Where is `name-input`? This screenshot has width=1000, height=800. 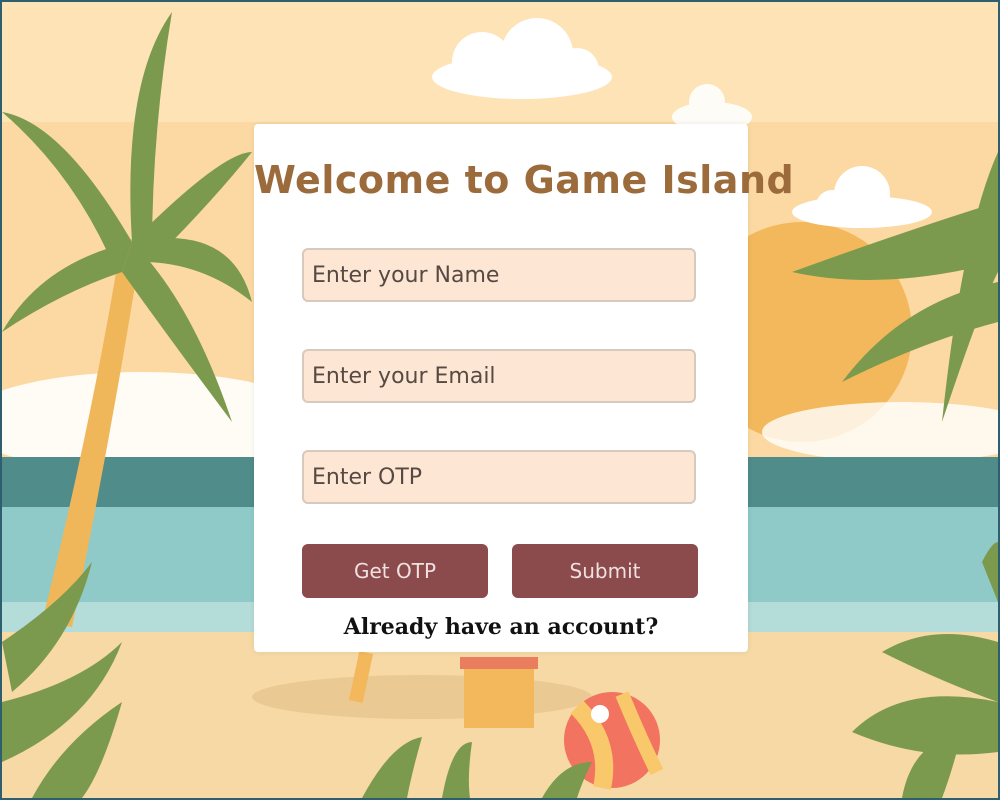
name-input is located at coordinates (499, 275).